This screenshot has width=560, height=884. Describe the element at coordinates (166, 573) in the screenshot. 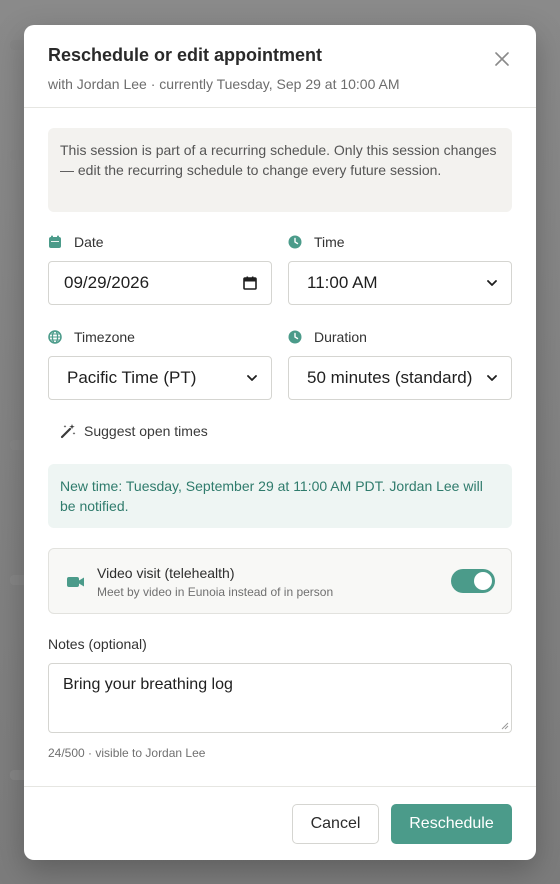

I see `video-visit-title: Video visit (telehealth)` at that location.